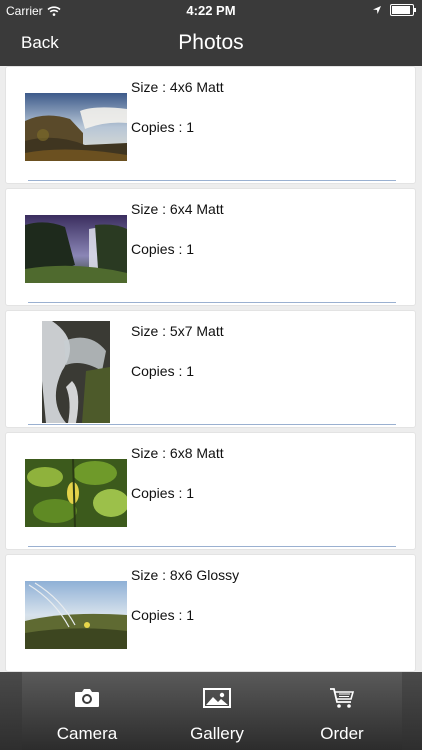 The width and height of the screenshot is (422, 750). I want to click on tab-bar-inner: Camera Gallery Order, so click(212, 711).